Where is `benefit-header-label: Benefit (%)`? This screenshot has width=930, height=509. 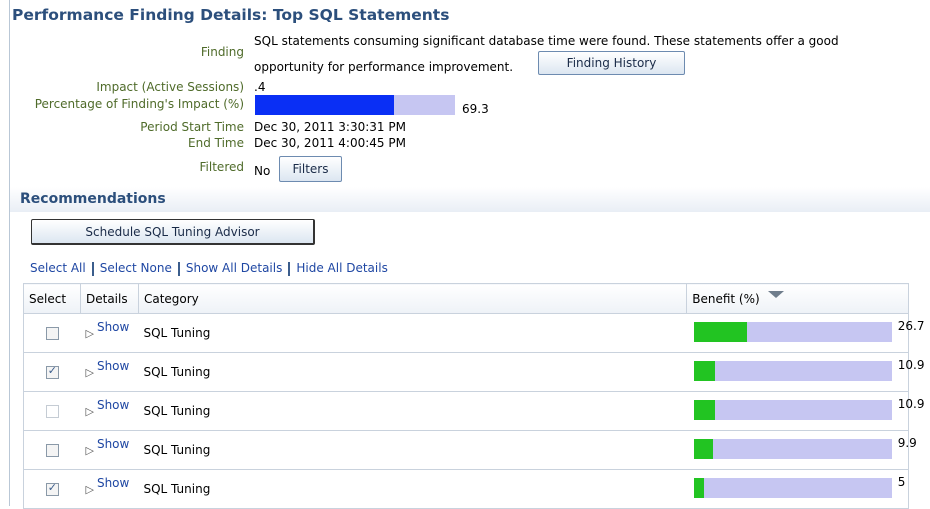
benefit-header-label: Benefit (%) is located at coordinates (726, 298).